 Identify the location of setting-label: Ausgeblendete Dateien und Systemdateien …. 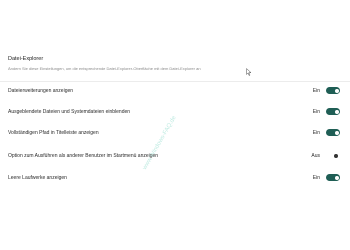
(69, 112).